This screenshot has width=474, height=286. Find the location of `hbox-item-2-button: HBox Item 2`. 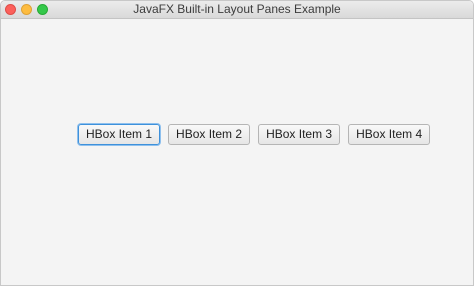

hbox-item-2-button: HBox Item 2 is located at coordinates (209, 134).